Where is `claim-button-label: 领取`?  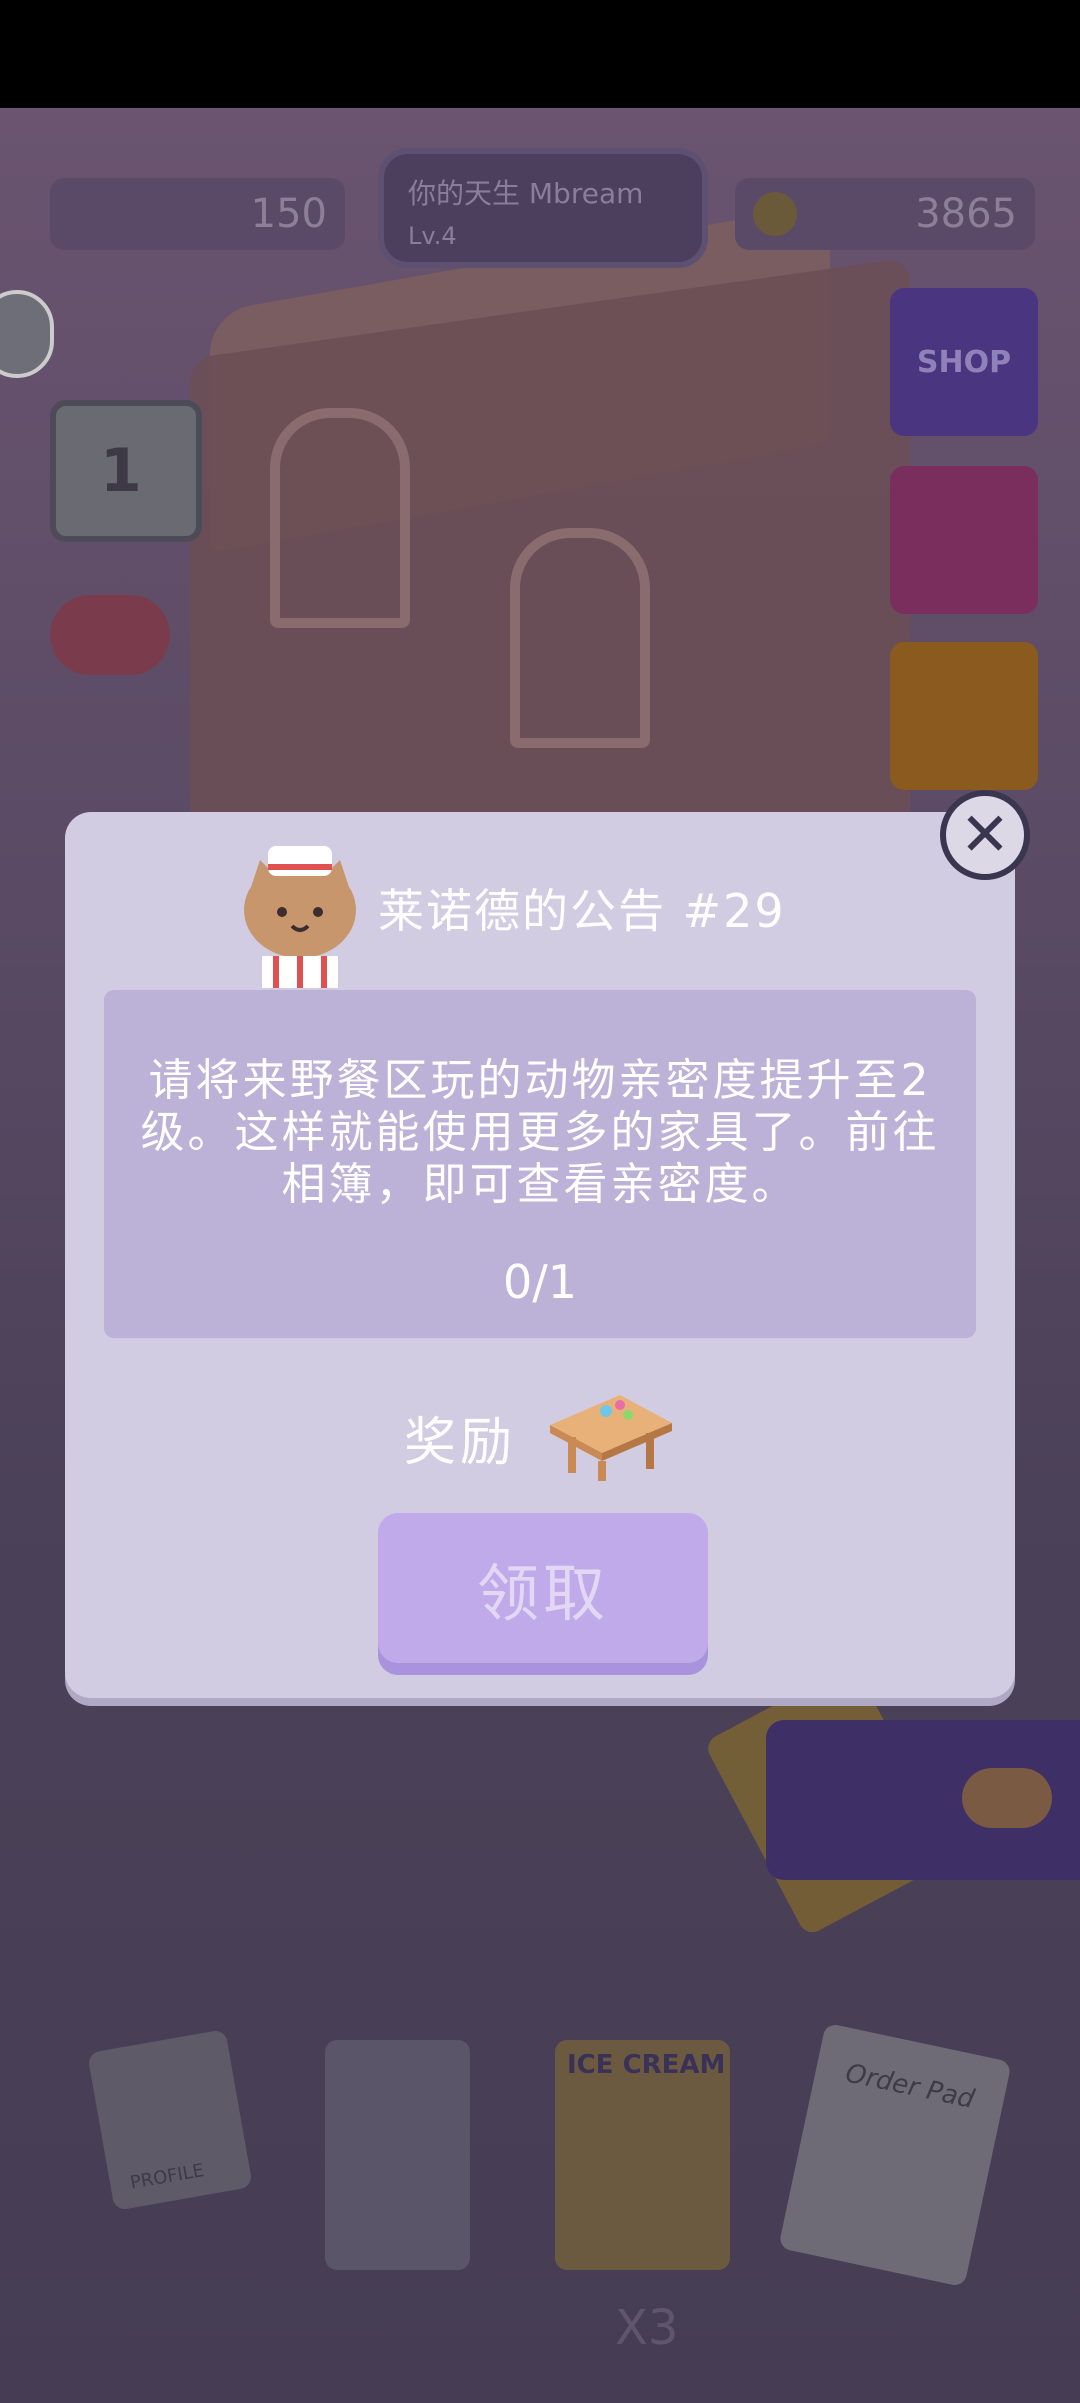 claim-button-label: 领取 is located at coordinates (542, 1593).